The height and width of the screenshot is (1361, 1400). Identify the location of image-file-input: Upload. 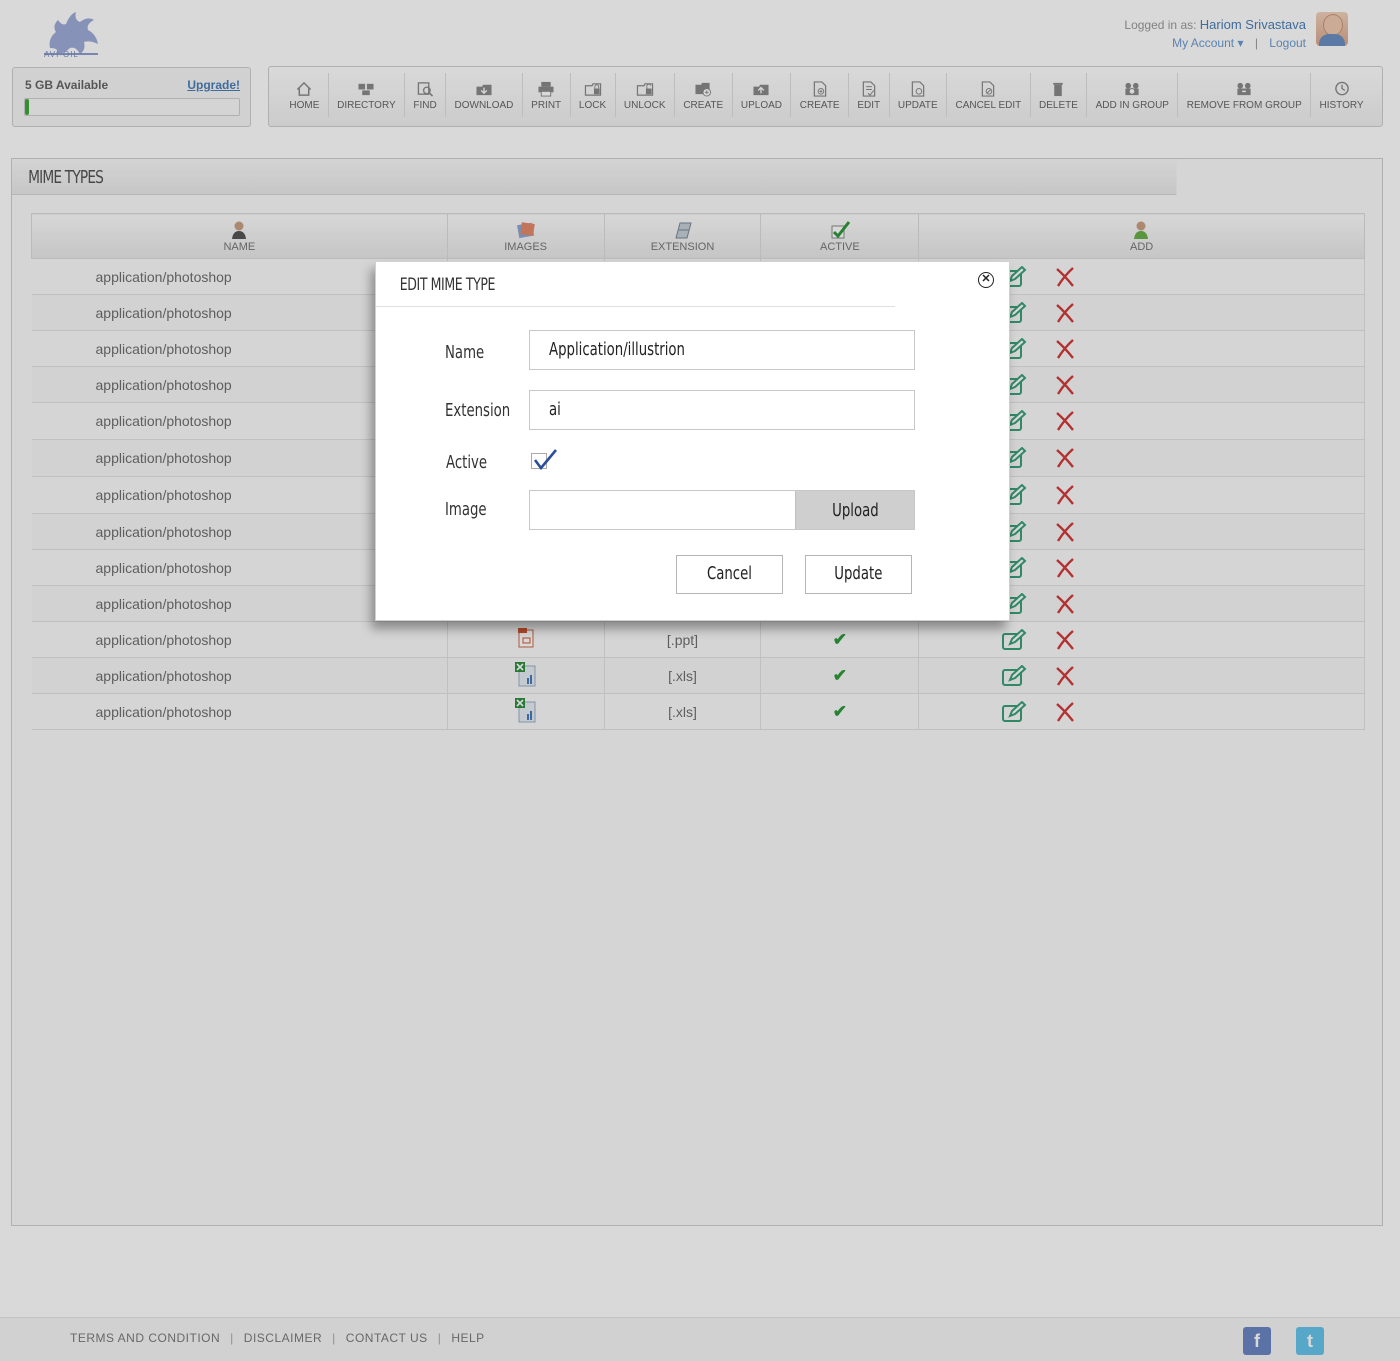
(722, 510).